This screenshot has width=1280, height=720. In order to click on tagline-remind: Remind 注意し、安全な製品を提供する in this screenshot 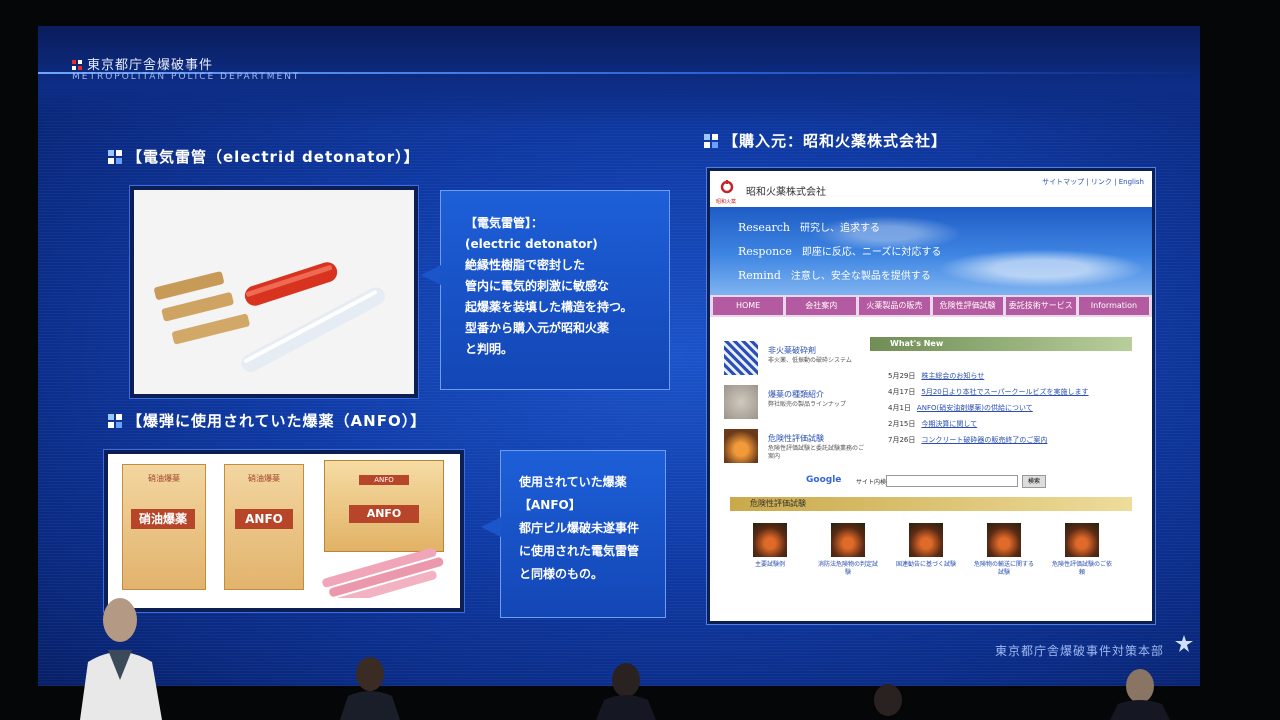, I will do `click(834, 274)`.